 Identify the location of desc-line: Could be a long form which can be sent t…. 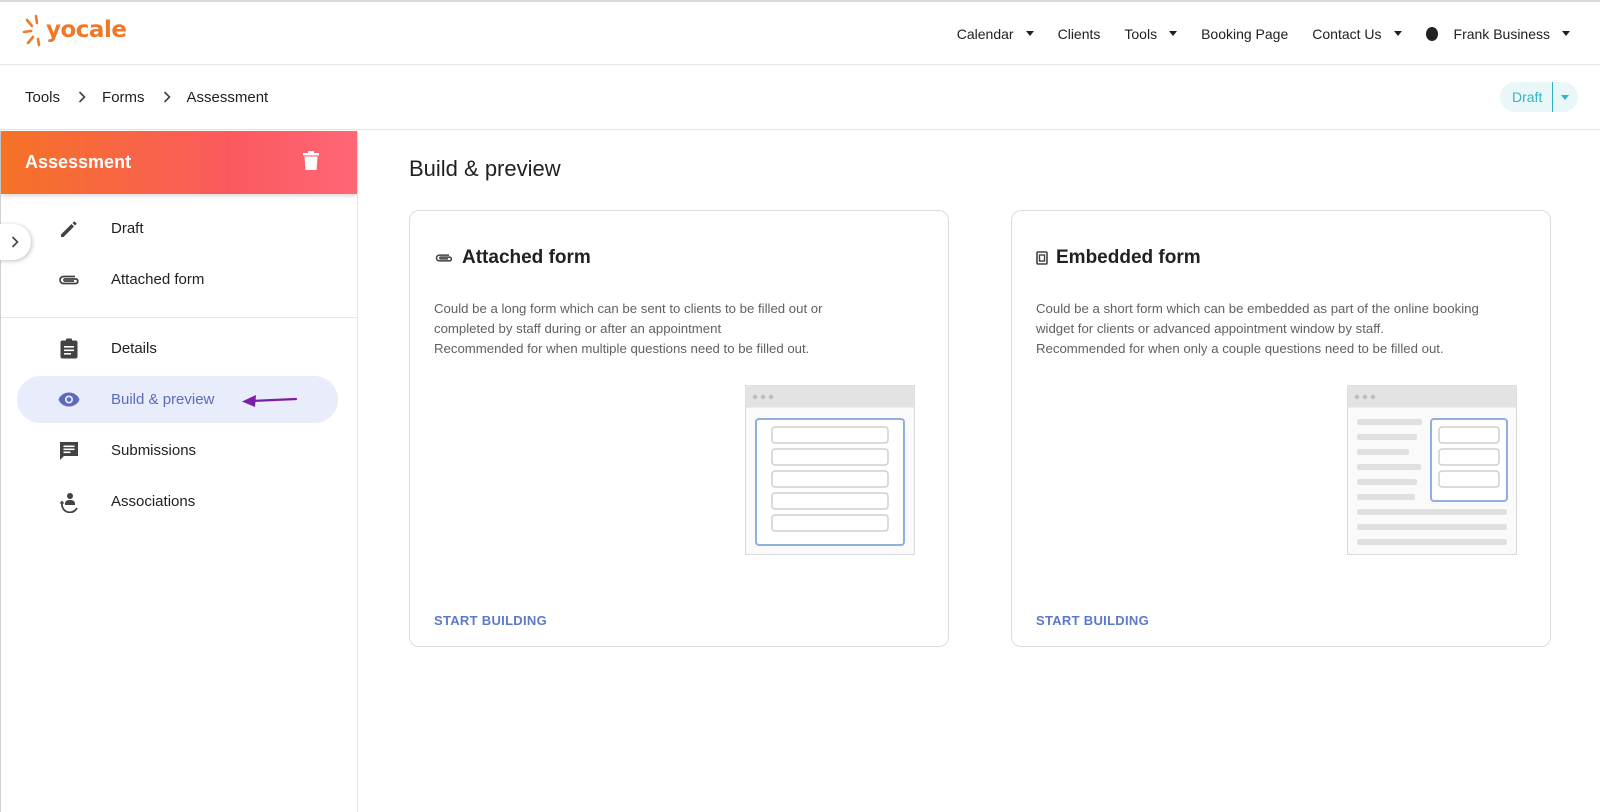
(628, 308).